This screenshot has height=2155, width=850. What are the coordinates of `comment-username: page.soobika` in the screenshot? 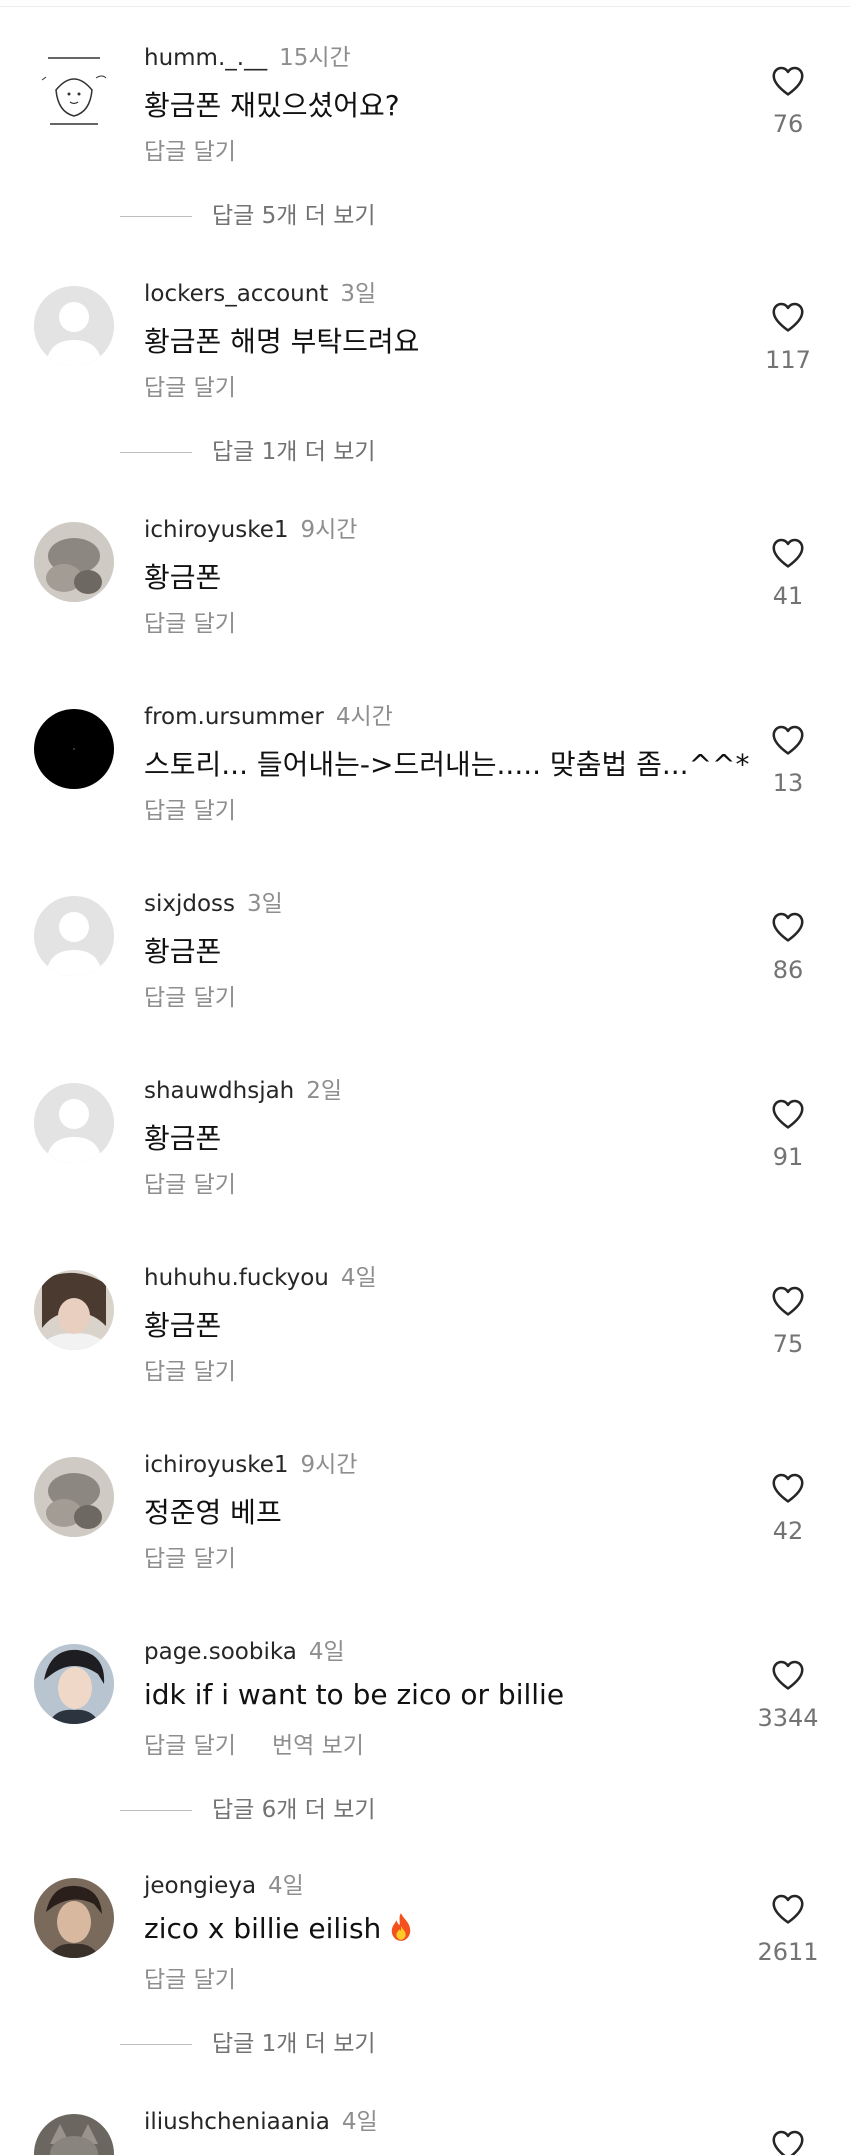 It's located at (220, 1652).